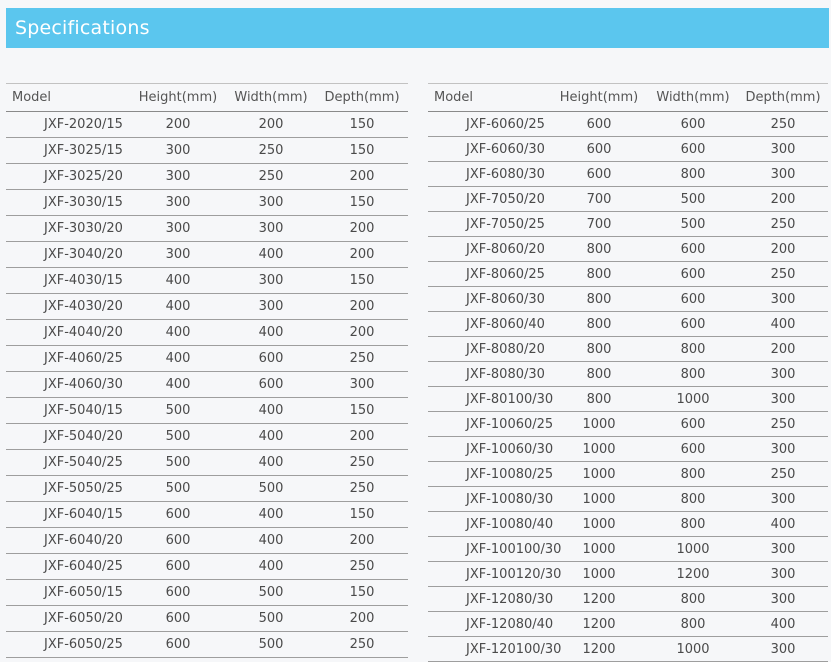 This screenshot has height=662, width=831. What do you see at coordinates (68, 566) in the screenshot?
I see `model-cell: JXF-6040/25` at bounding box center [68, 566].